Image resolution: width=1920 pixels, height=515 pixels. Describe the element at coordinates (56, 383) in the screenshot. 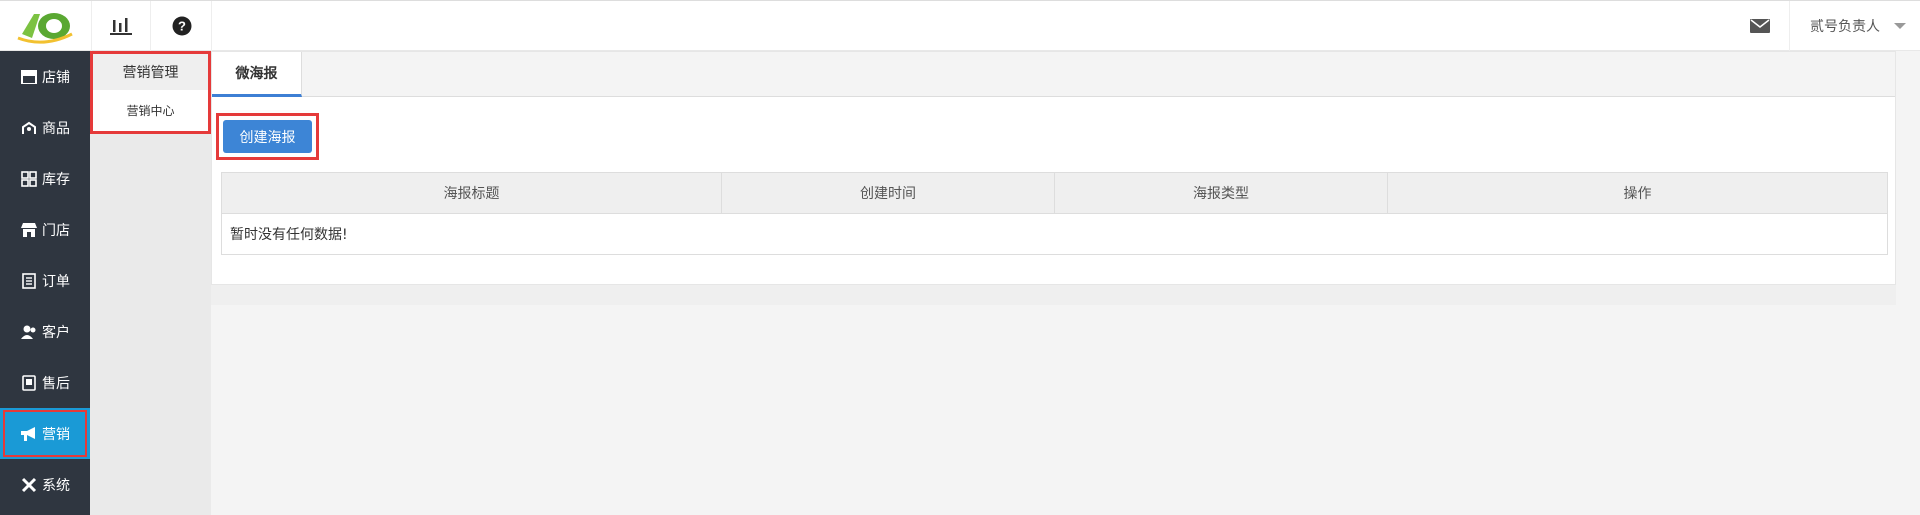

I see `sidebar-item-label: 售后` at that location.